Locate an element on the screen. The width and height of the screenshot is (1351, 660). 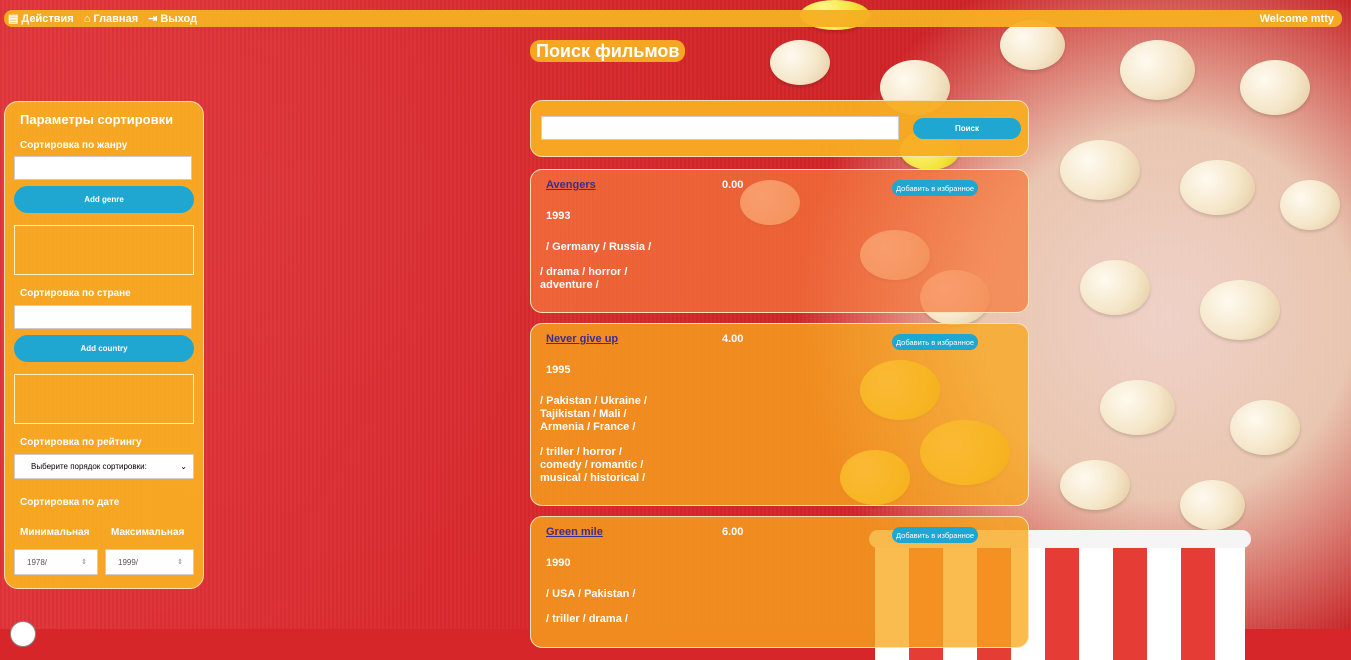
min-date-input: 1978/ ⇕ is located at coordinates (56, 562).